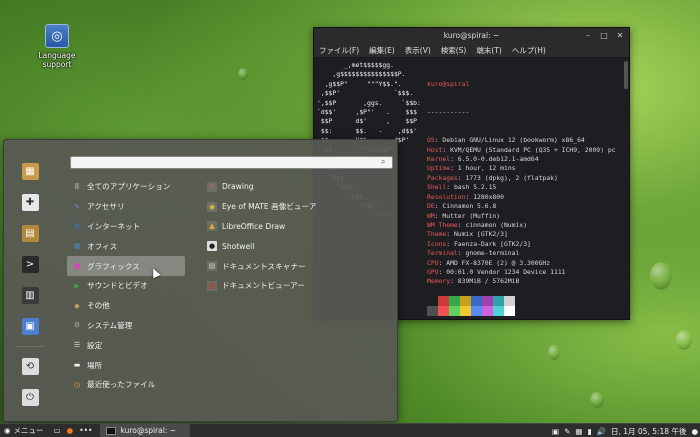  I want to click on category-label: 設定, so click(95, 345).